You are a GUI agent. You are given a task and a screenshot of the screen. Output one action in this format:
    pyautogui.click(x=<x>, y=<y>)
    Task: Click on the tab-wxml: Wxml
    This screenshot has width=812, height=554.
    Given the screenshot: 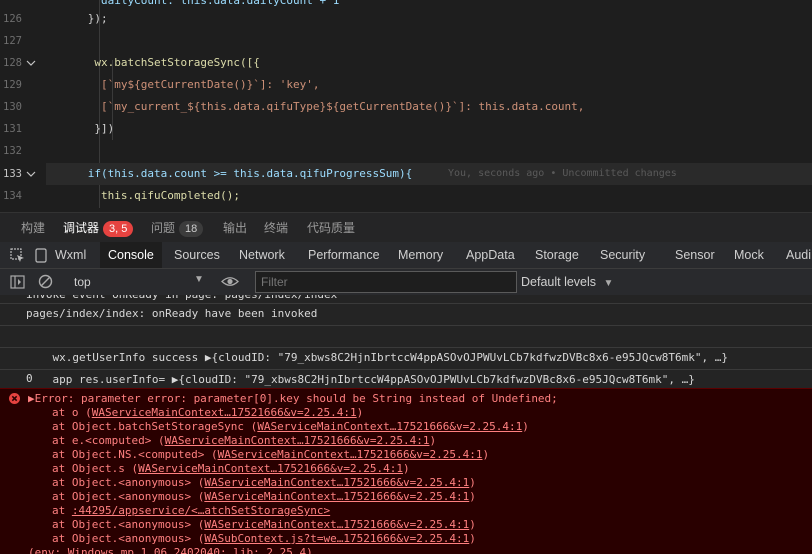 What is the action you would take?
    pyautogui.click(x=70, y=255)
    